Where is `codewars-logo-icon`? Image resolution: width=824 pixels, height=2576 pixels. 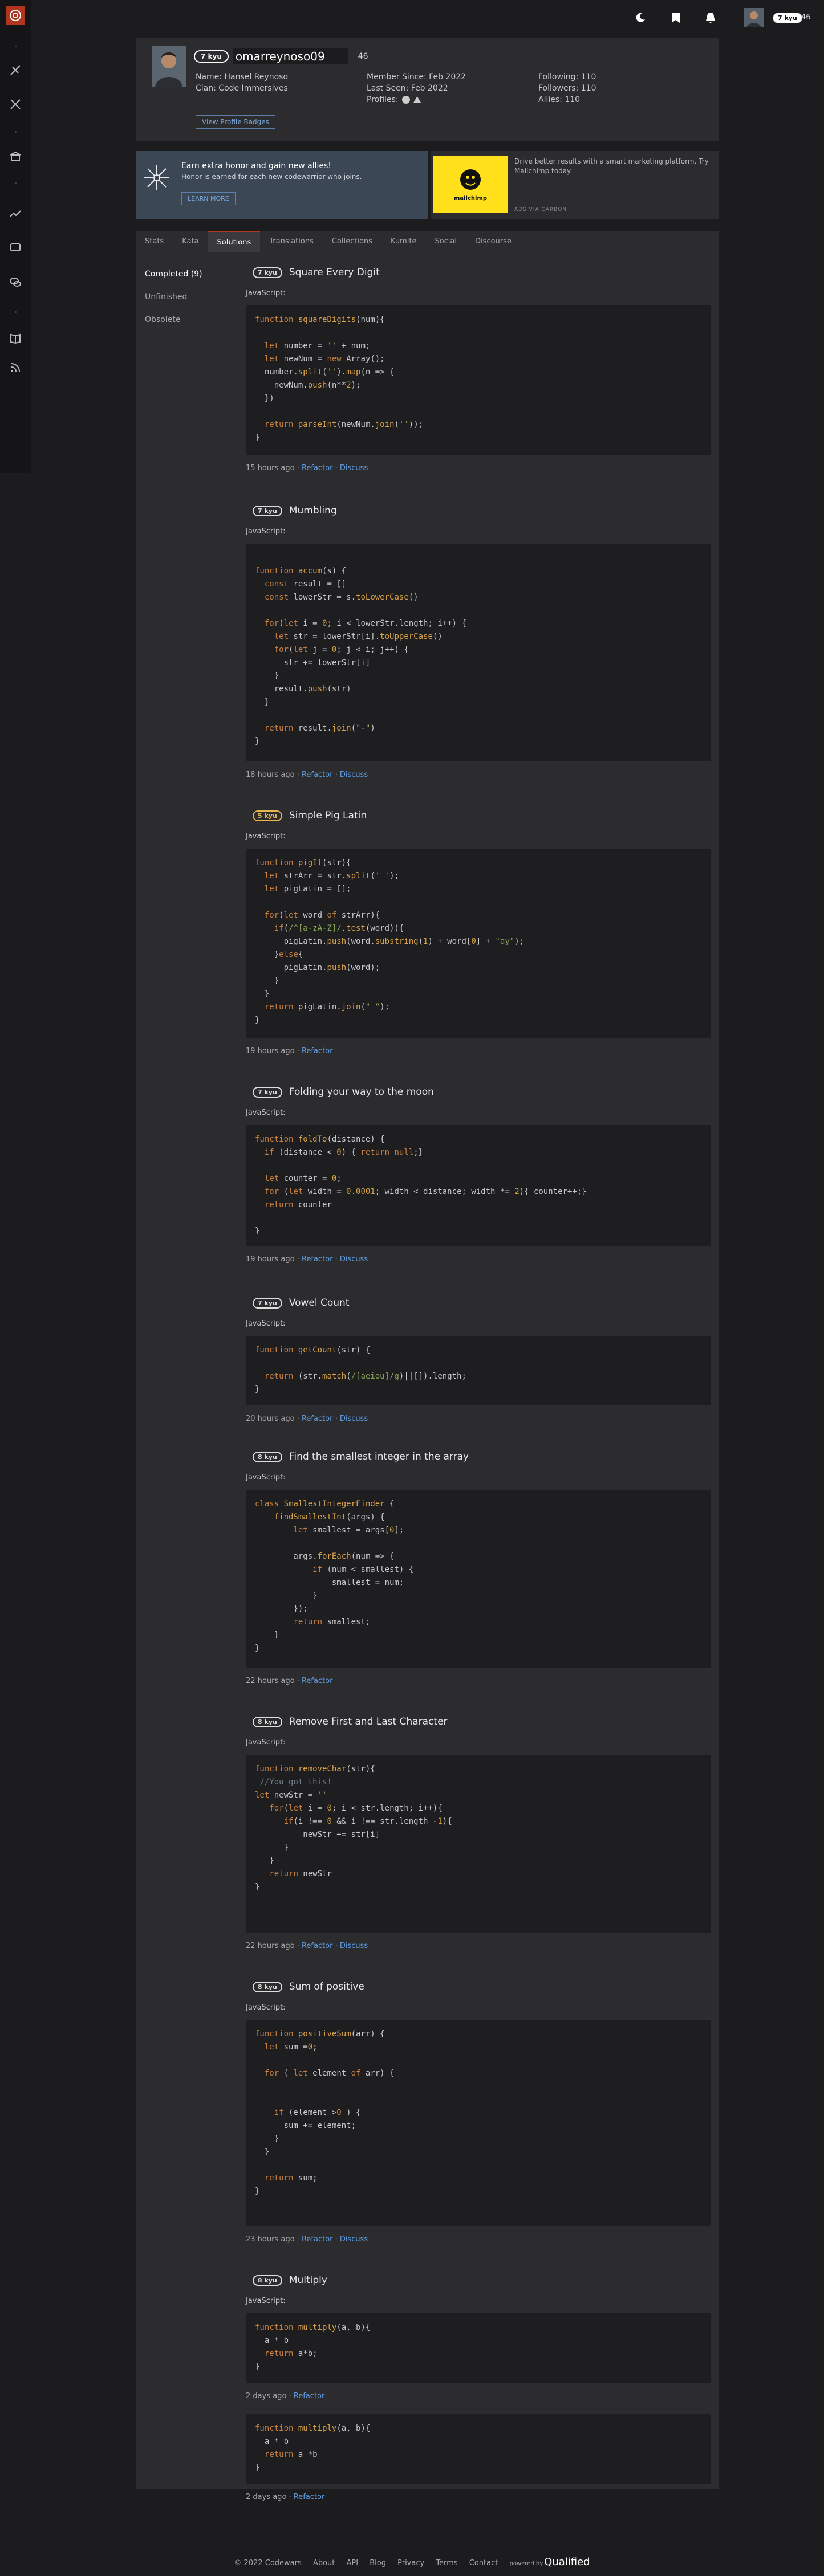
codewars-logo-icon is located at coordinates (15, 15).